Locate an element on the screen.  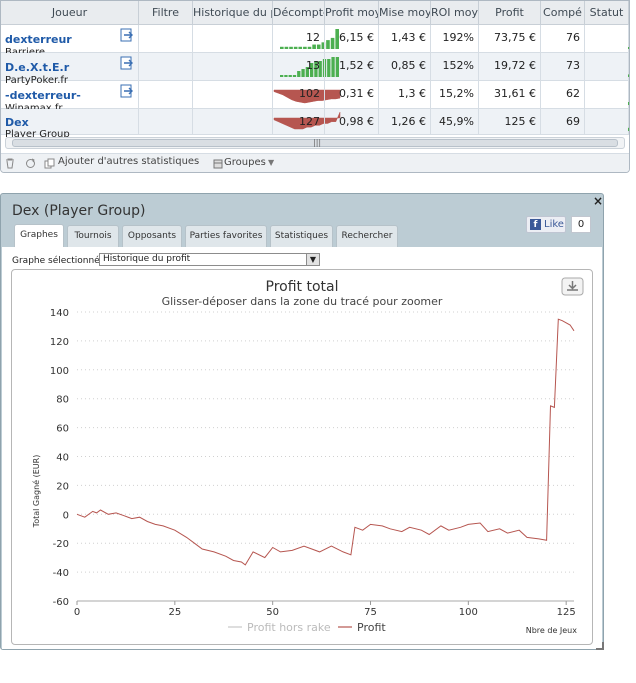
col-header-historique: Historique du p is located at coordinates (233, 13).